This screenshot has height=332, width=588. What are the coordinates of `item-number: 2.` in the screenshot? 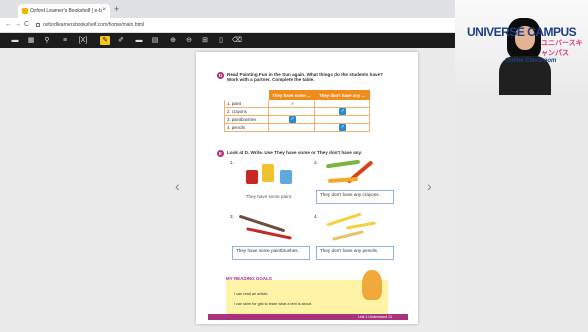 It's located at (316, 162).